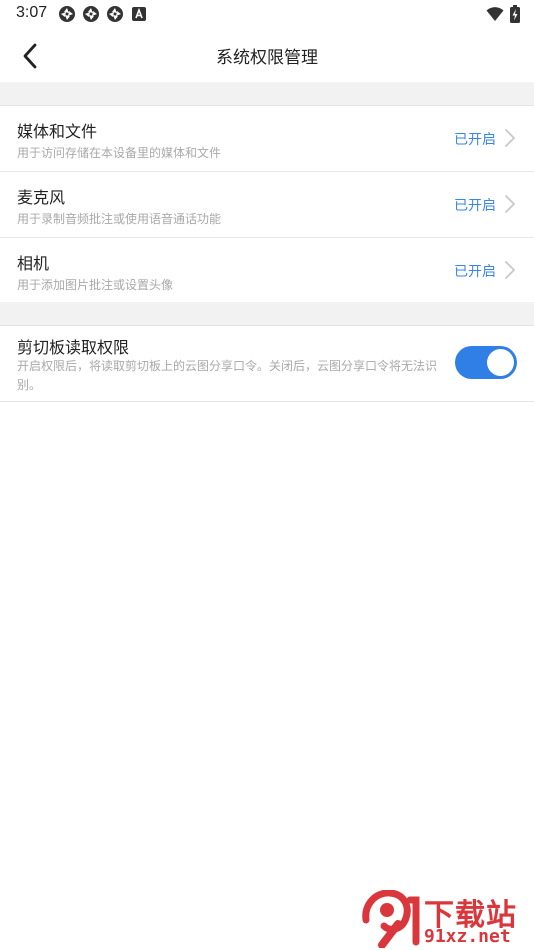 The image size is (534, 950). I want to click on battery-charging-icon, so click(515, 14).